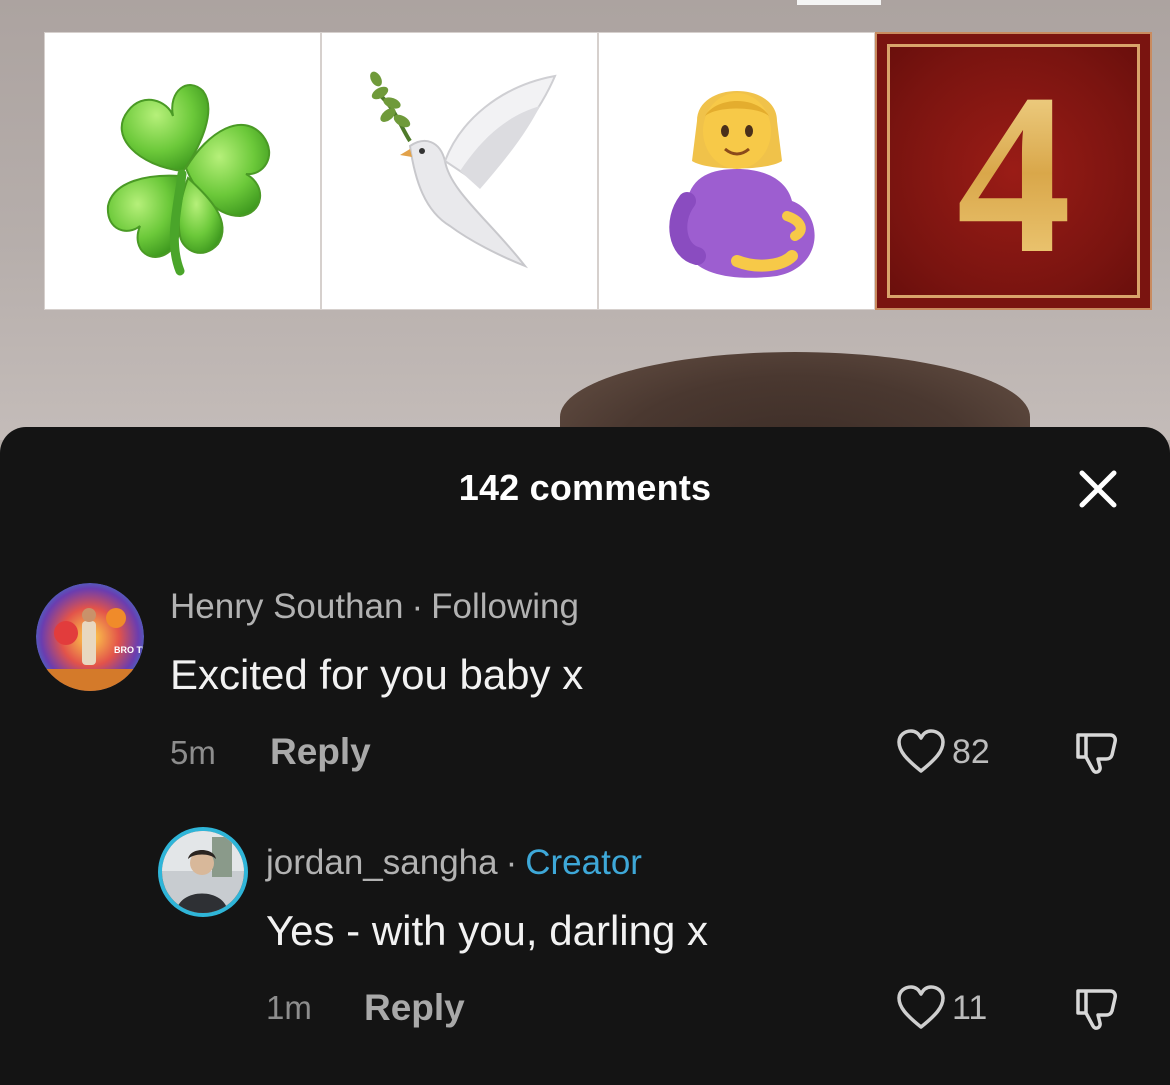 This screenshot has height=1085, width=1170. I want to click on comment-author-line: Henry Southan · Following, so click(374, 607).